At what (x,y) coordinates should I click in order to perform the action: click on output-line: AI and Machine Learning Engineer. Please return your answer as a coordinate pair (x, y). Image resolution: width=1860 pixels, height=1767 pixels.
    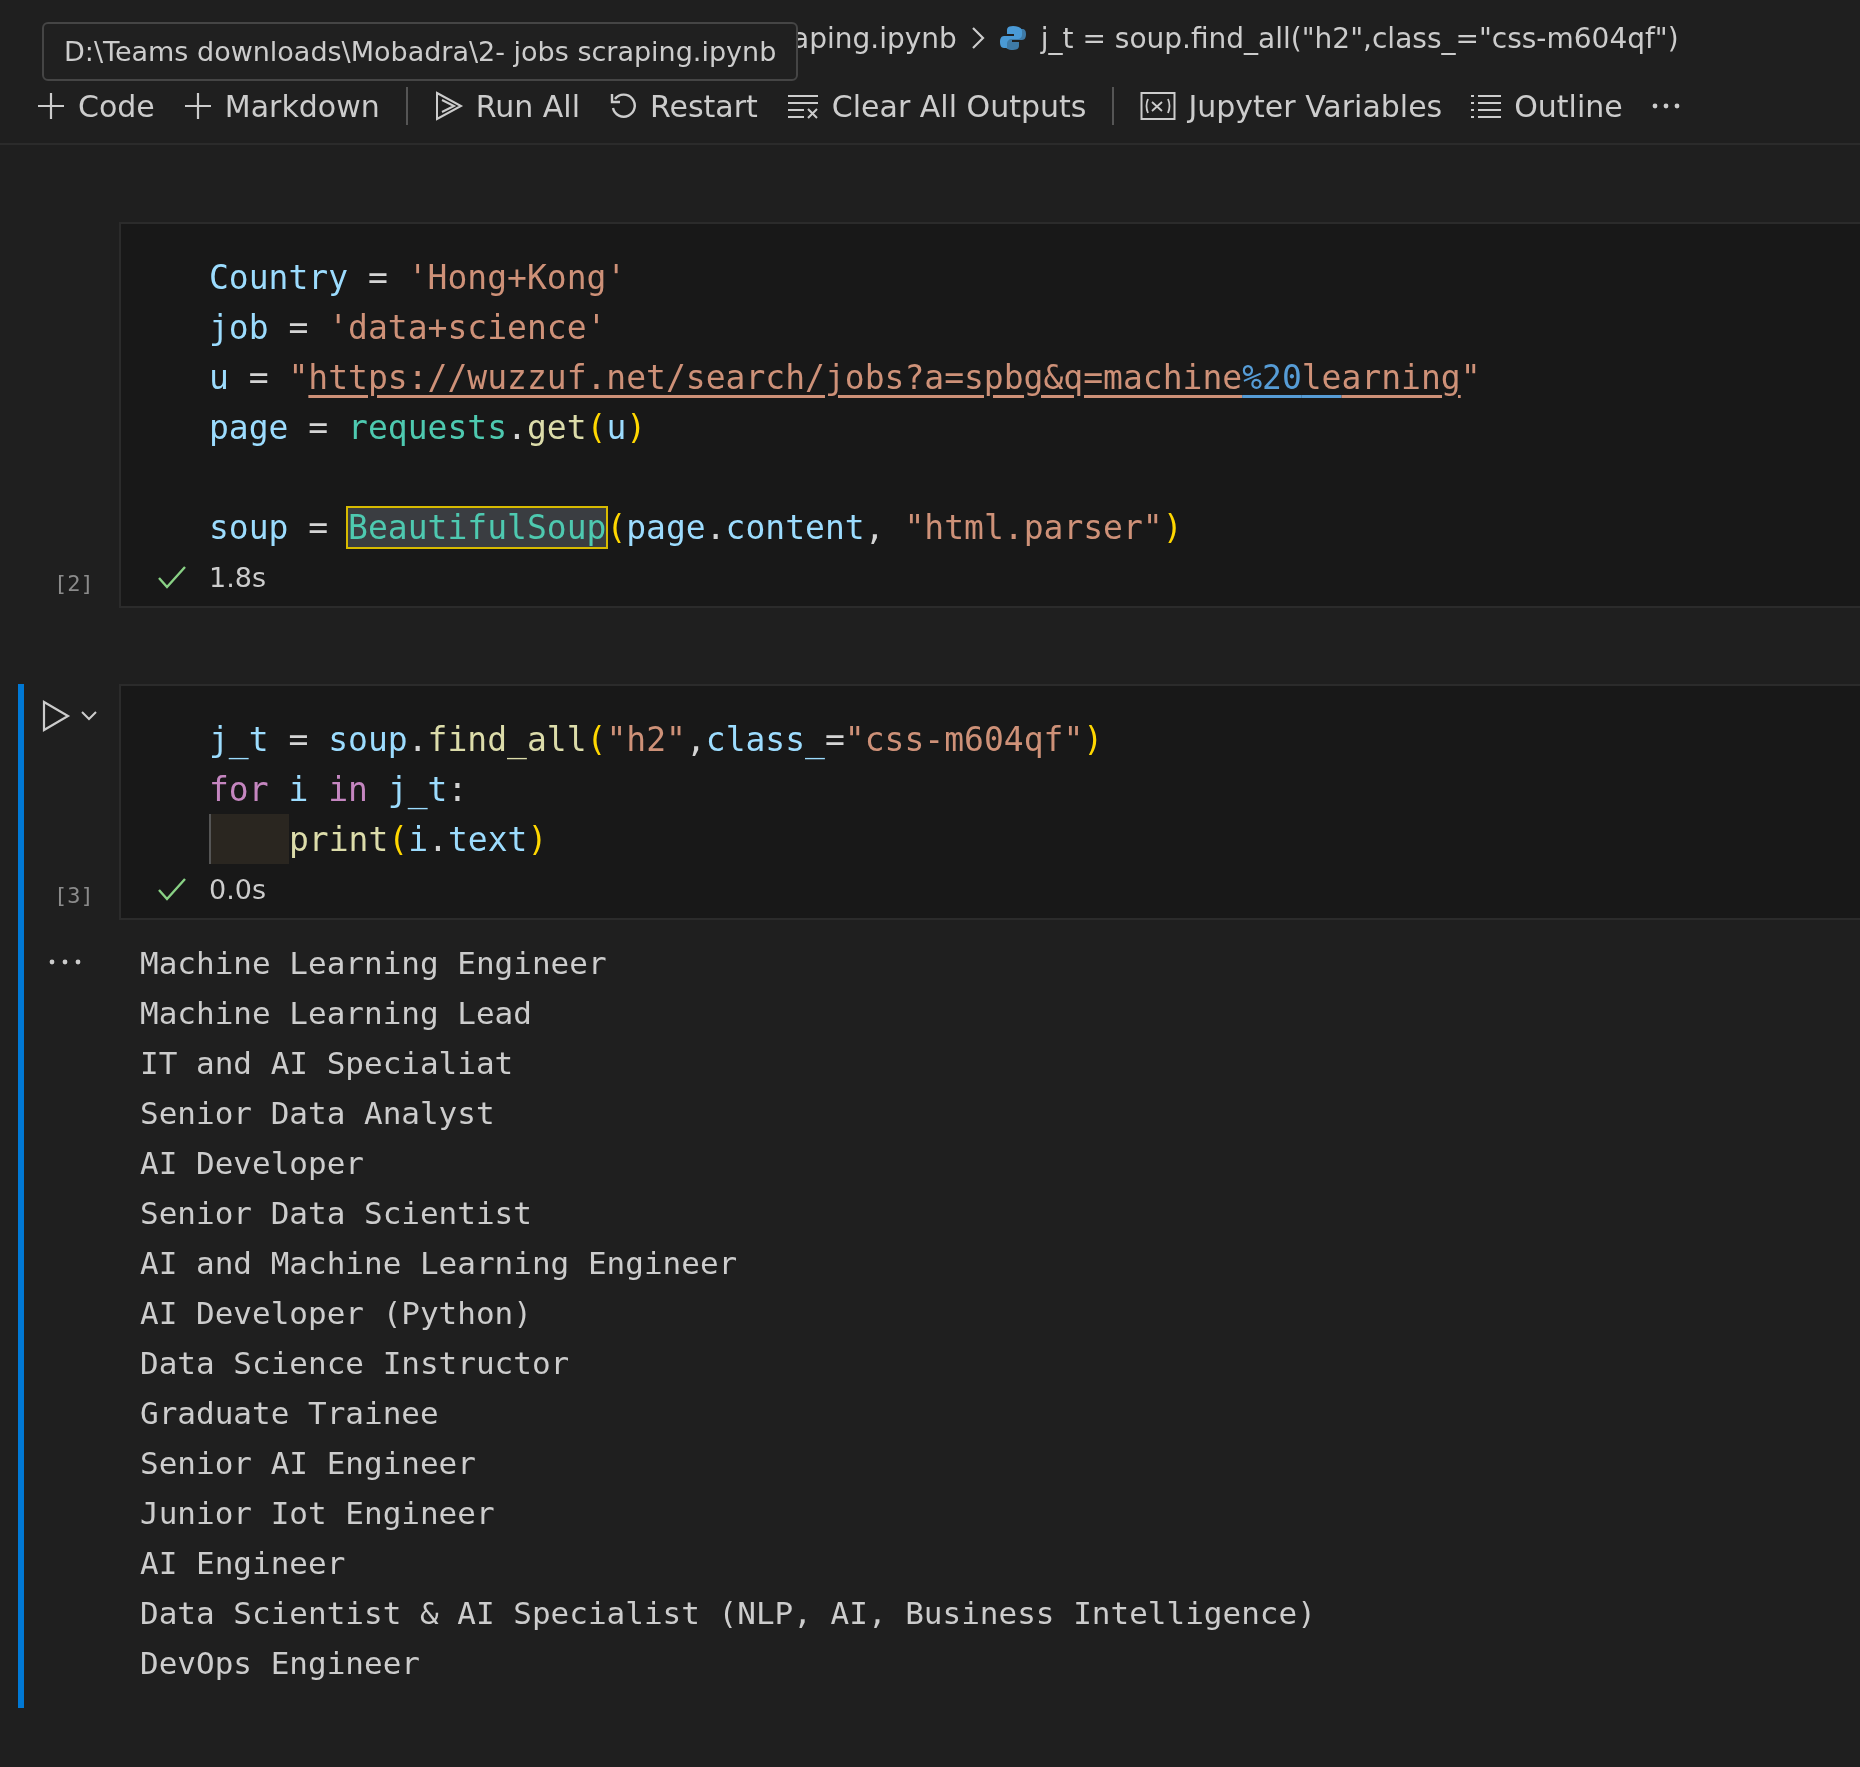
    Looking at the image, I should click on (439, 1263).